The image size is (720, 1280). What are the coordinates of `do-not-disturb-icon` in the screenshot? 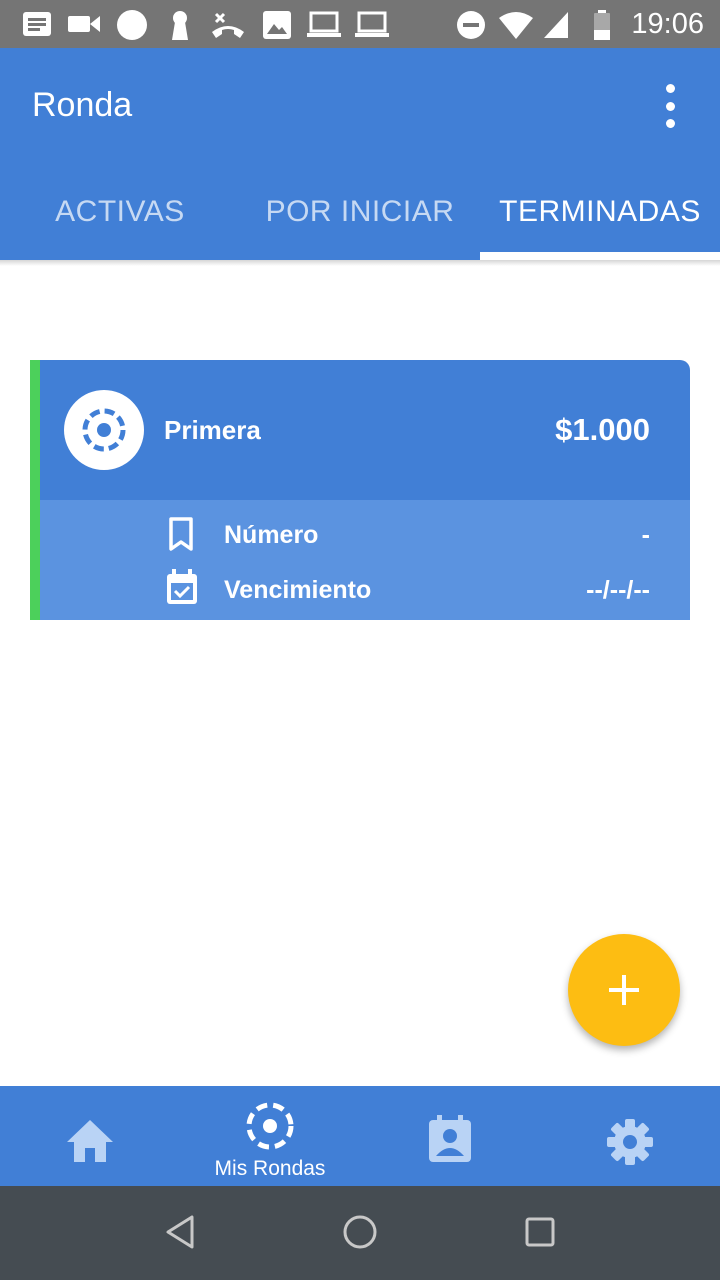 It's located at (471, 25).